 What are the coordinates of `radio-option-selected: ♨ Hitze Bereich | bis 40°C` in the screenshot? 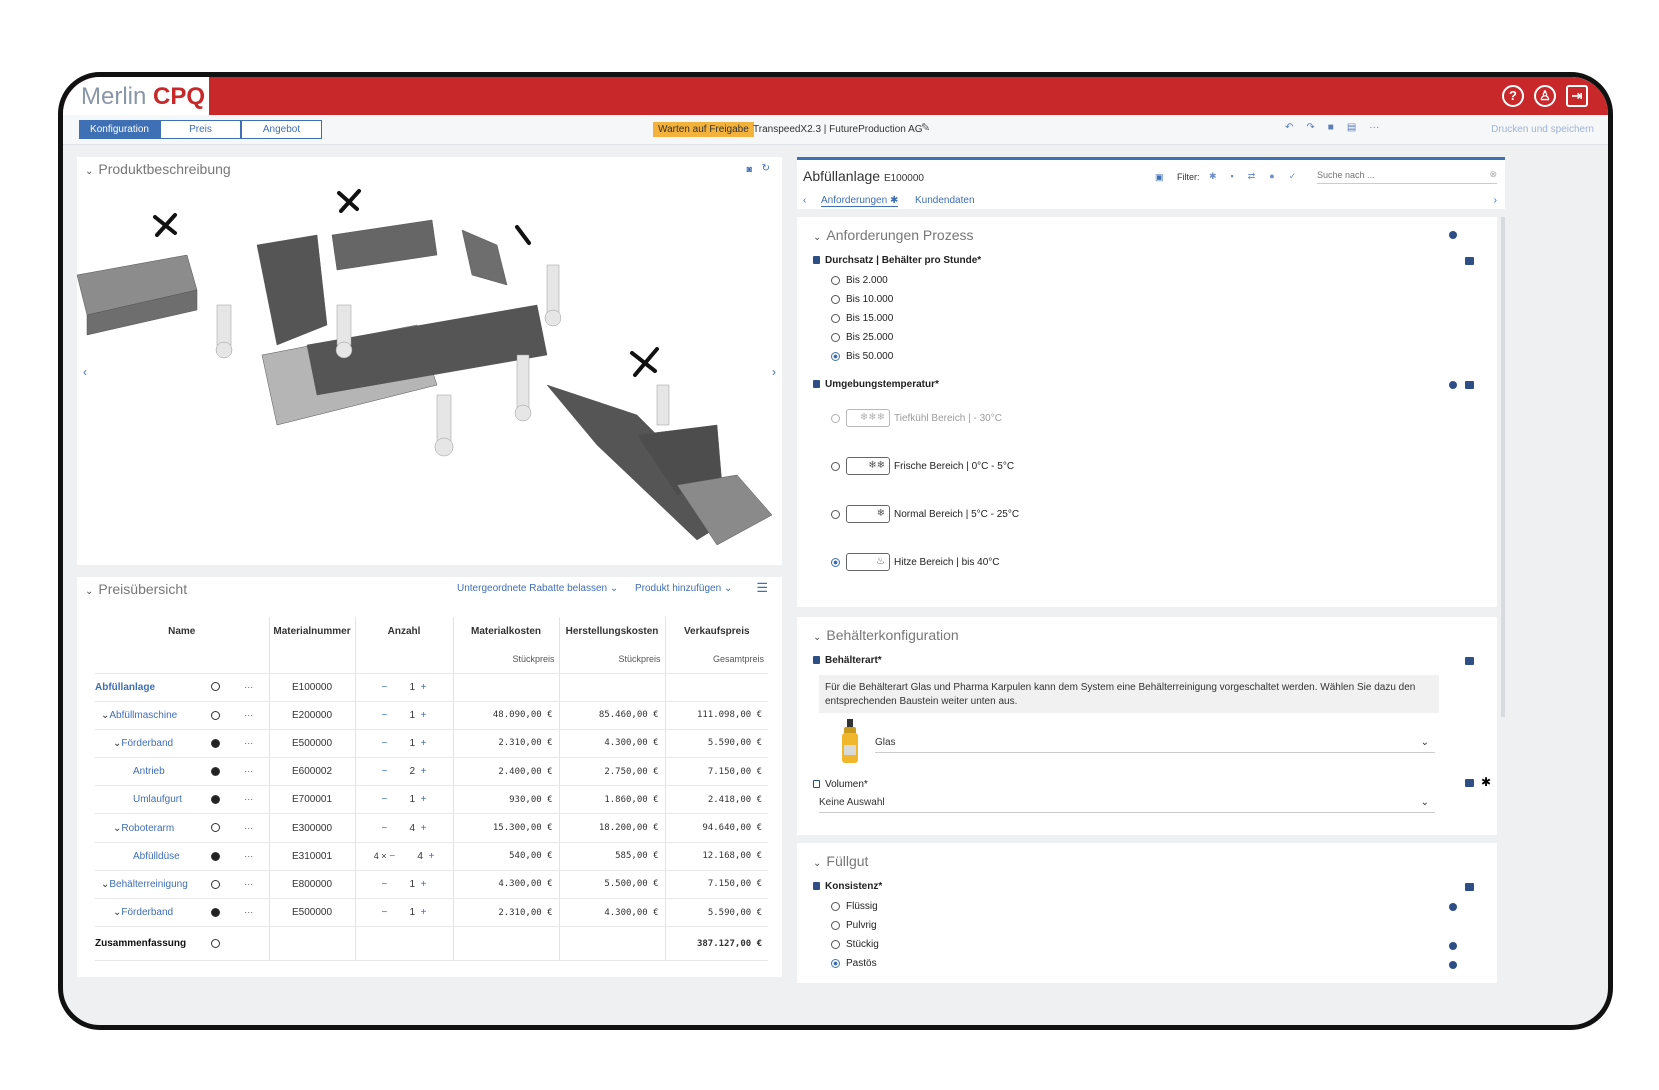 It's located at (915, 562).